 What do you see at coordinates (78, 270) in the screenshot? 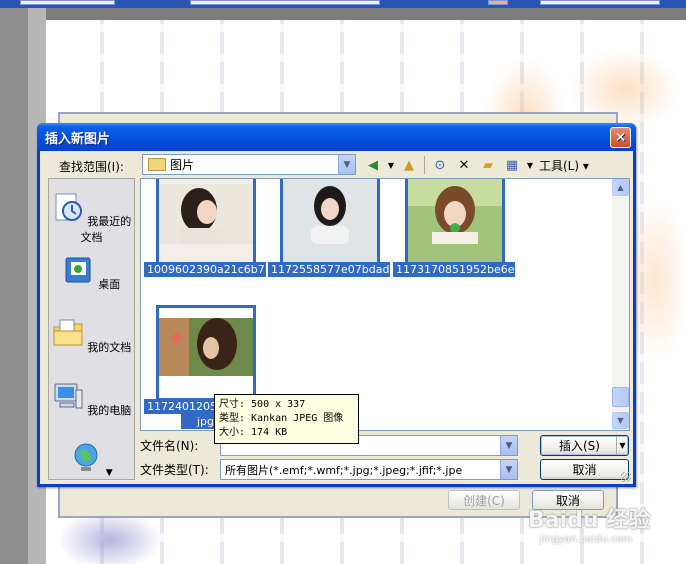
I see `desktop-icon` at bounding box center [78, 270].